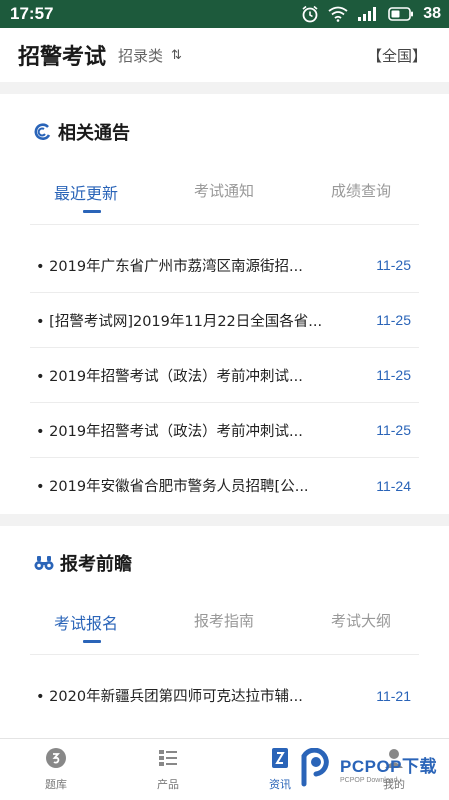 The image size is (449, 800). Describe the element at coordinates (224, 620) in the screenshot. I see `tab-application-guide: 报考指南` at that location.